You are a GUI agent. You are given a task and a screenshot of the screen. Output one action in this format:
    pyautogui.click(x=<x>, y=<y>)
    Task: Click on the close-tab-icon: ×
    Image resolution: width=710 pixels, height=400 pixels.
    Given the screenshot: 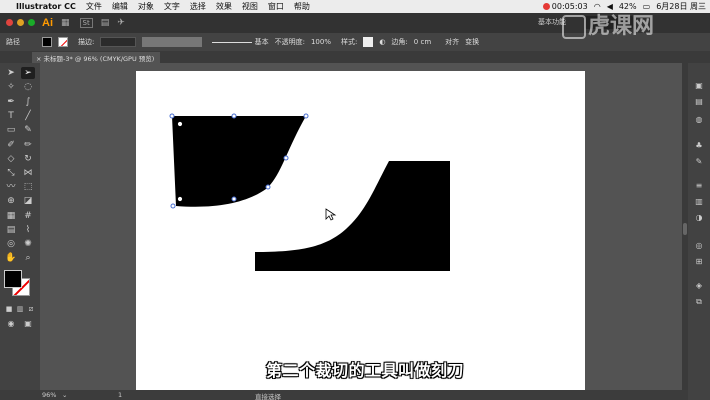 What is the action you would take?
    pyautogui.click(x=38, y=59)
    